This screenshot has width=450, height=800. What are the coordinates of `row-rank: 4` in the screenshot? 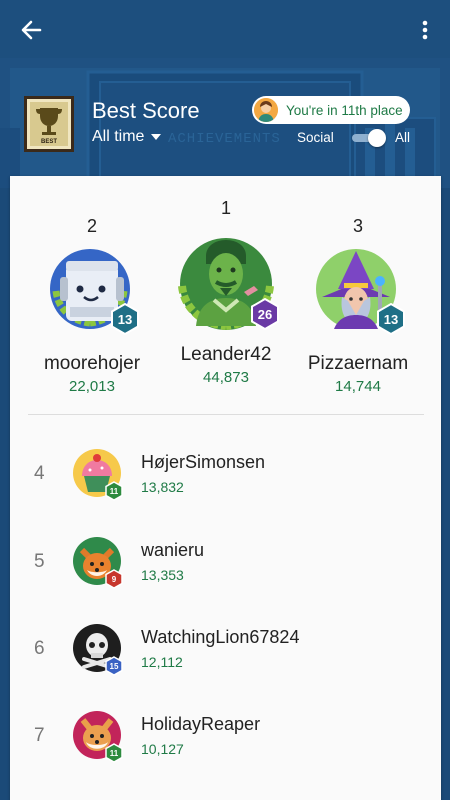 It's located at (39, 473).